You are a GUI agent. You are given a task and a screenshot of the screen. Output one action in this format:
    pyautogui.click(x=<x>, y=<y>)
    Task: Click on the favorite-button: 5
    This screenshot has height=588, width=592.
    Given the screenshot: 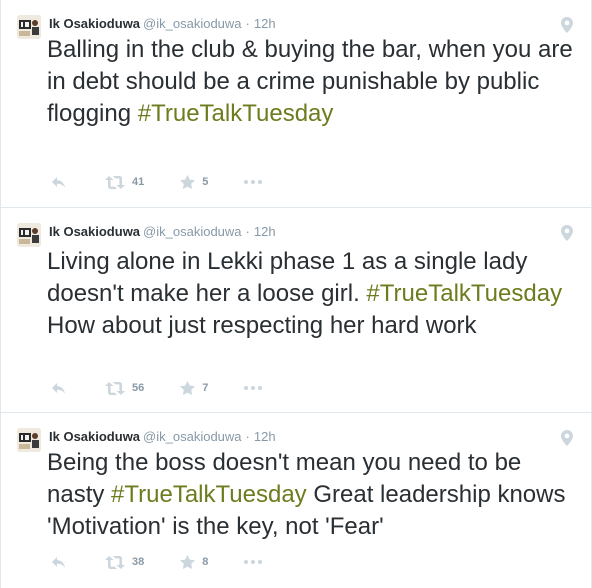 What is the action you would take?
    pyautogui.click(x=194, y=182)
    